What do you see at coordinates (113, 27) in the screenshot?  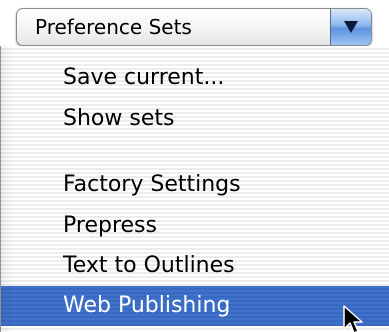 I see `popup-button-label: Preference Sets` at bounding box center [113, 27].